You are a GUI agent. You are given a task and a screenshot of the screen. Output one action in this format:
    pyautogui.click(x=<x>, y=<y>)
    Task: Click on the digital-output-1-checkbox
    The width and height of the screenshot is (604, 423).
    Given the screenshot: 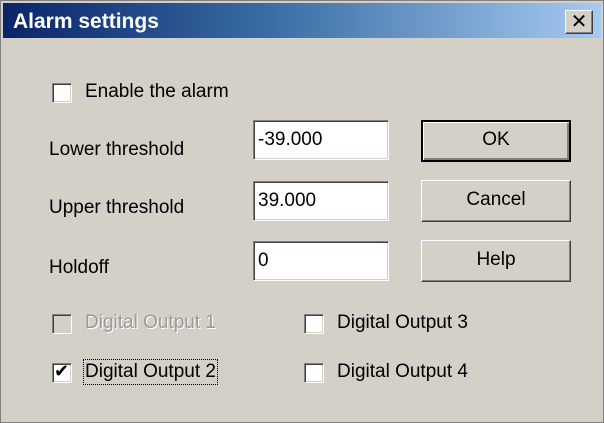 What is the action you would take?
    pyautogui.click(x=62, y=324)
    